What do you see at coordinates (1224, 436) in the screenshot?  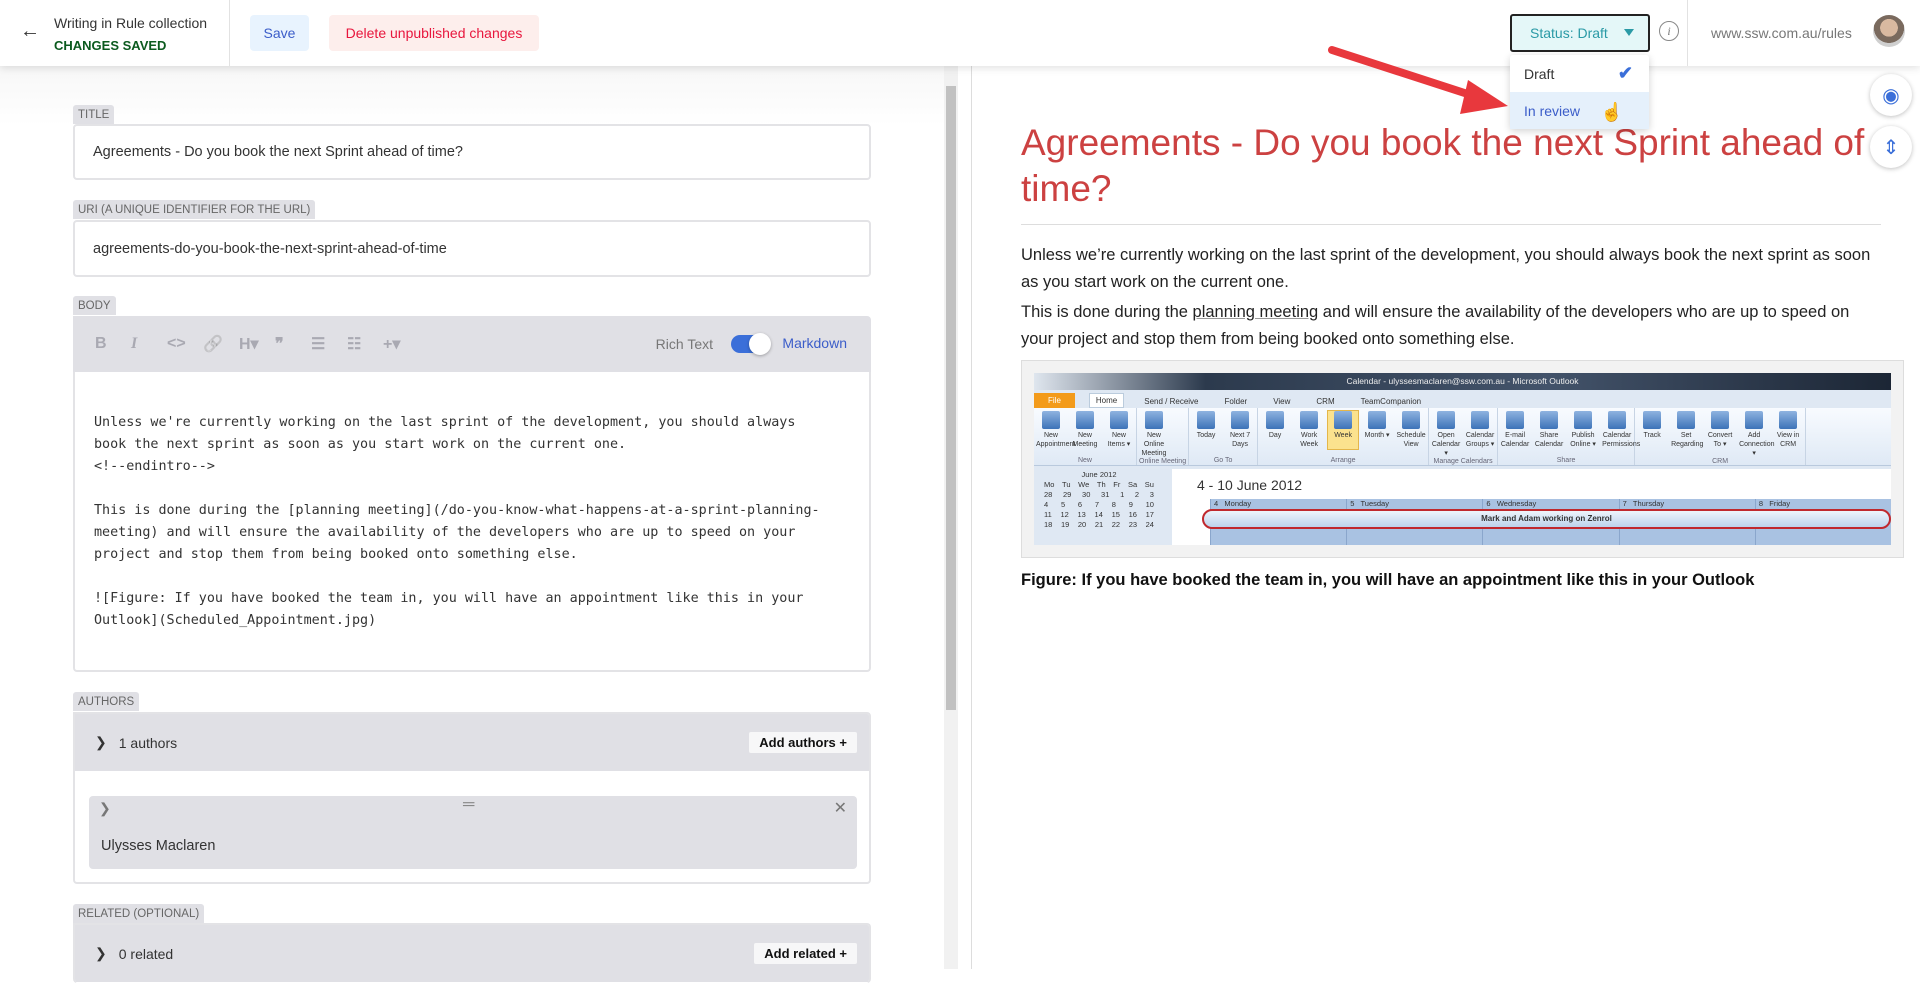 I see `ribbon-group: Today Next 7 Days Go To` at bounding box center [1224, 436].